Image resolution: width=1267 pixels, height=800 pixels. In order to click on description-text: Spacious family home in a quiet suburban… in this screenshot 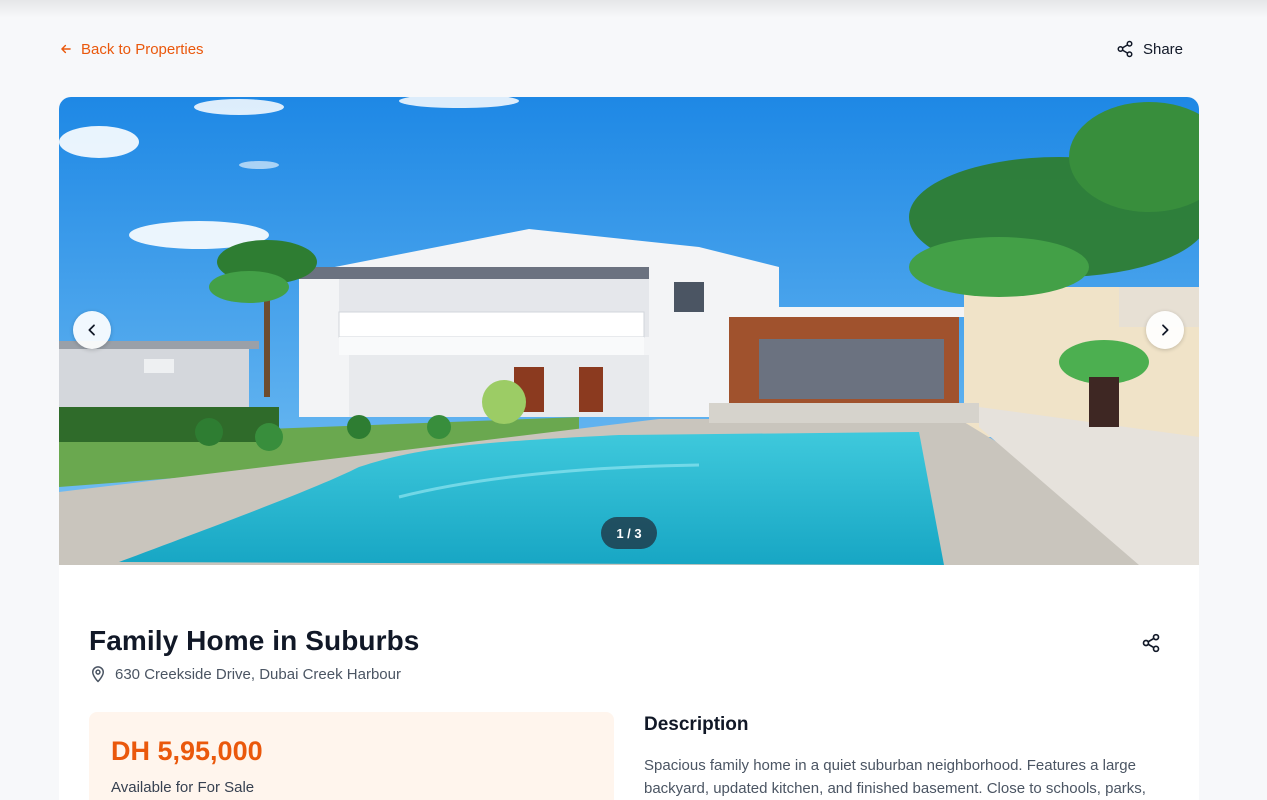, I will do `click(895, 777)`.